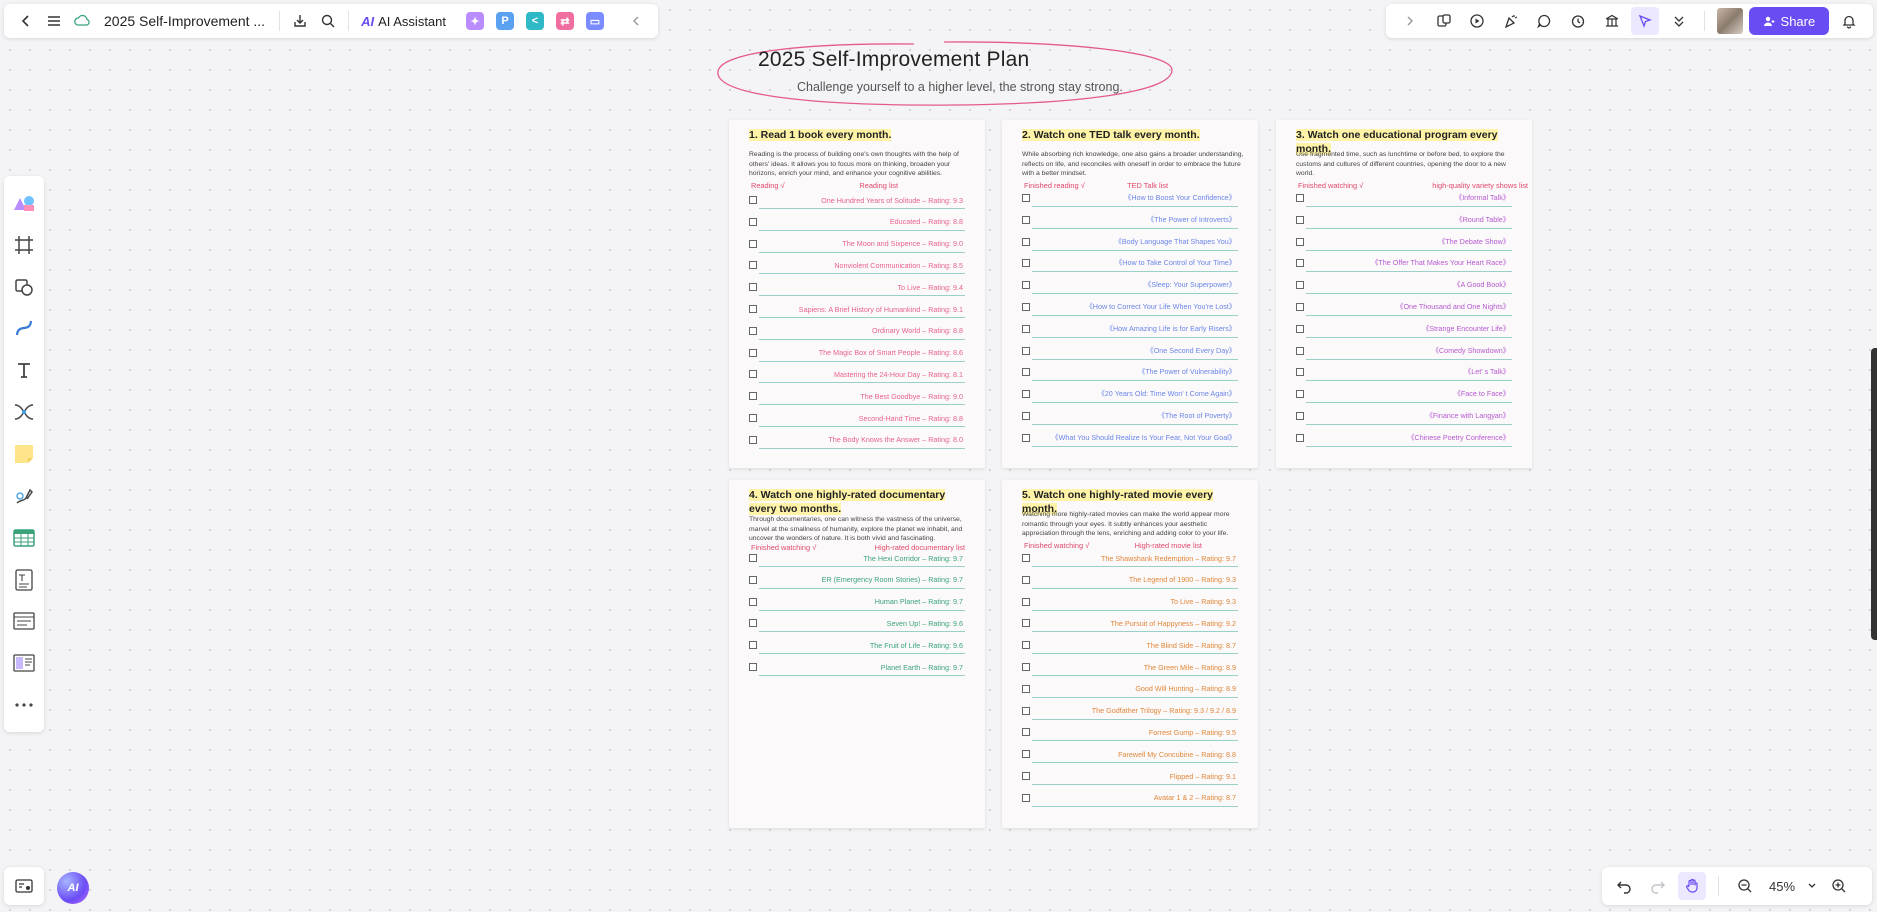 Image resolution: width=1877 pixels, height=912 pixels. Describe the element at coordinates (1745, 886) in the screenshot. I see `zoom-out-icon` at that location.